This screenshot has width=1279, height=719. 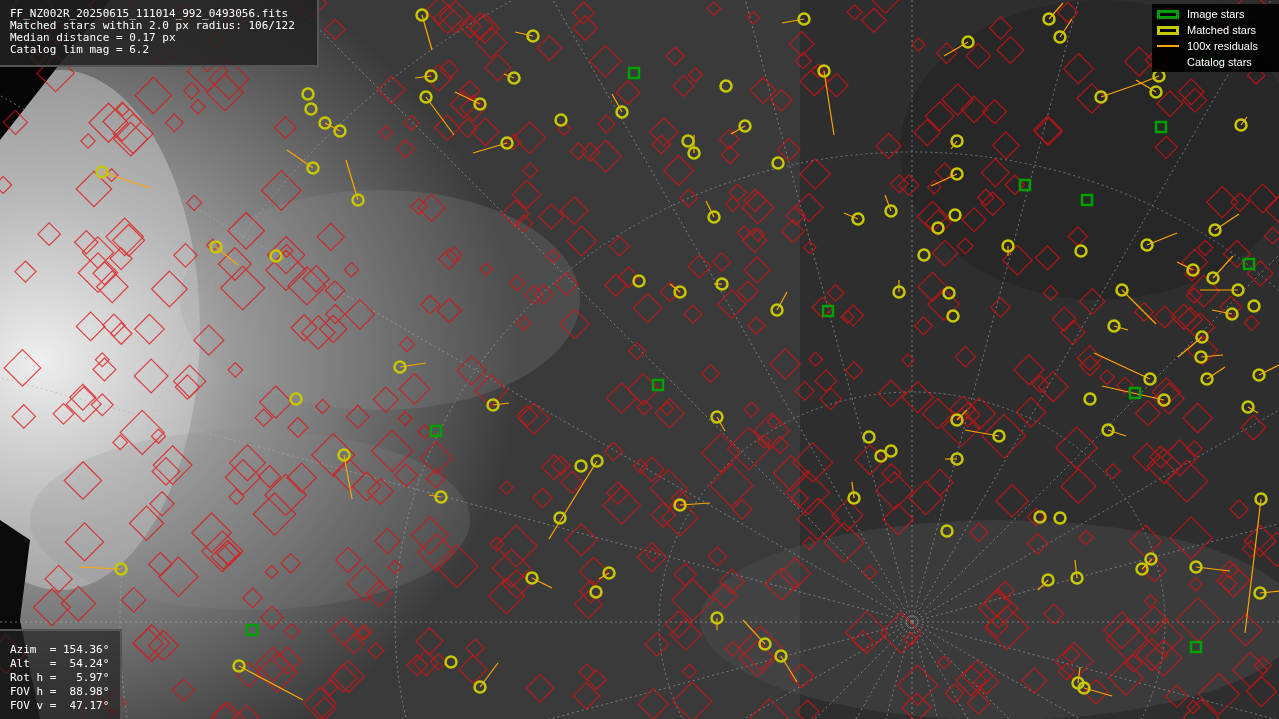 I want to click on pointing-line: Alt = 54.24°, so click(x=60, y=664).